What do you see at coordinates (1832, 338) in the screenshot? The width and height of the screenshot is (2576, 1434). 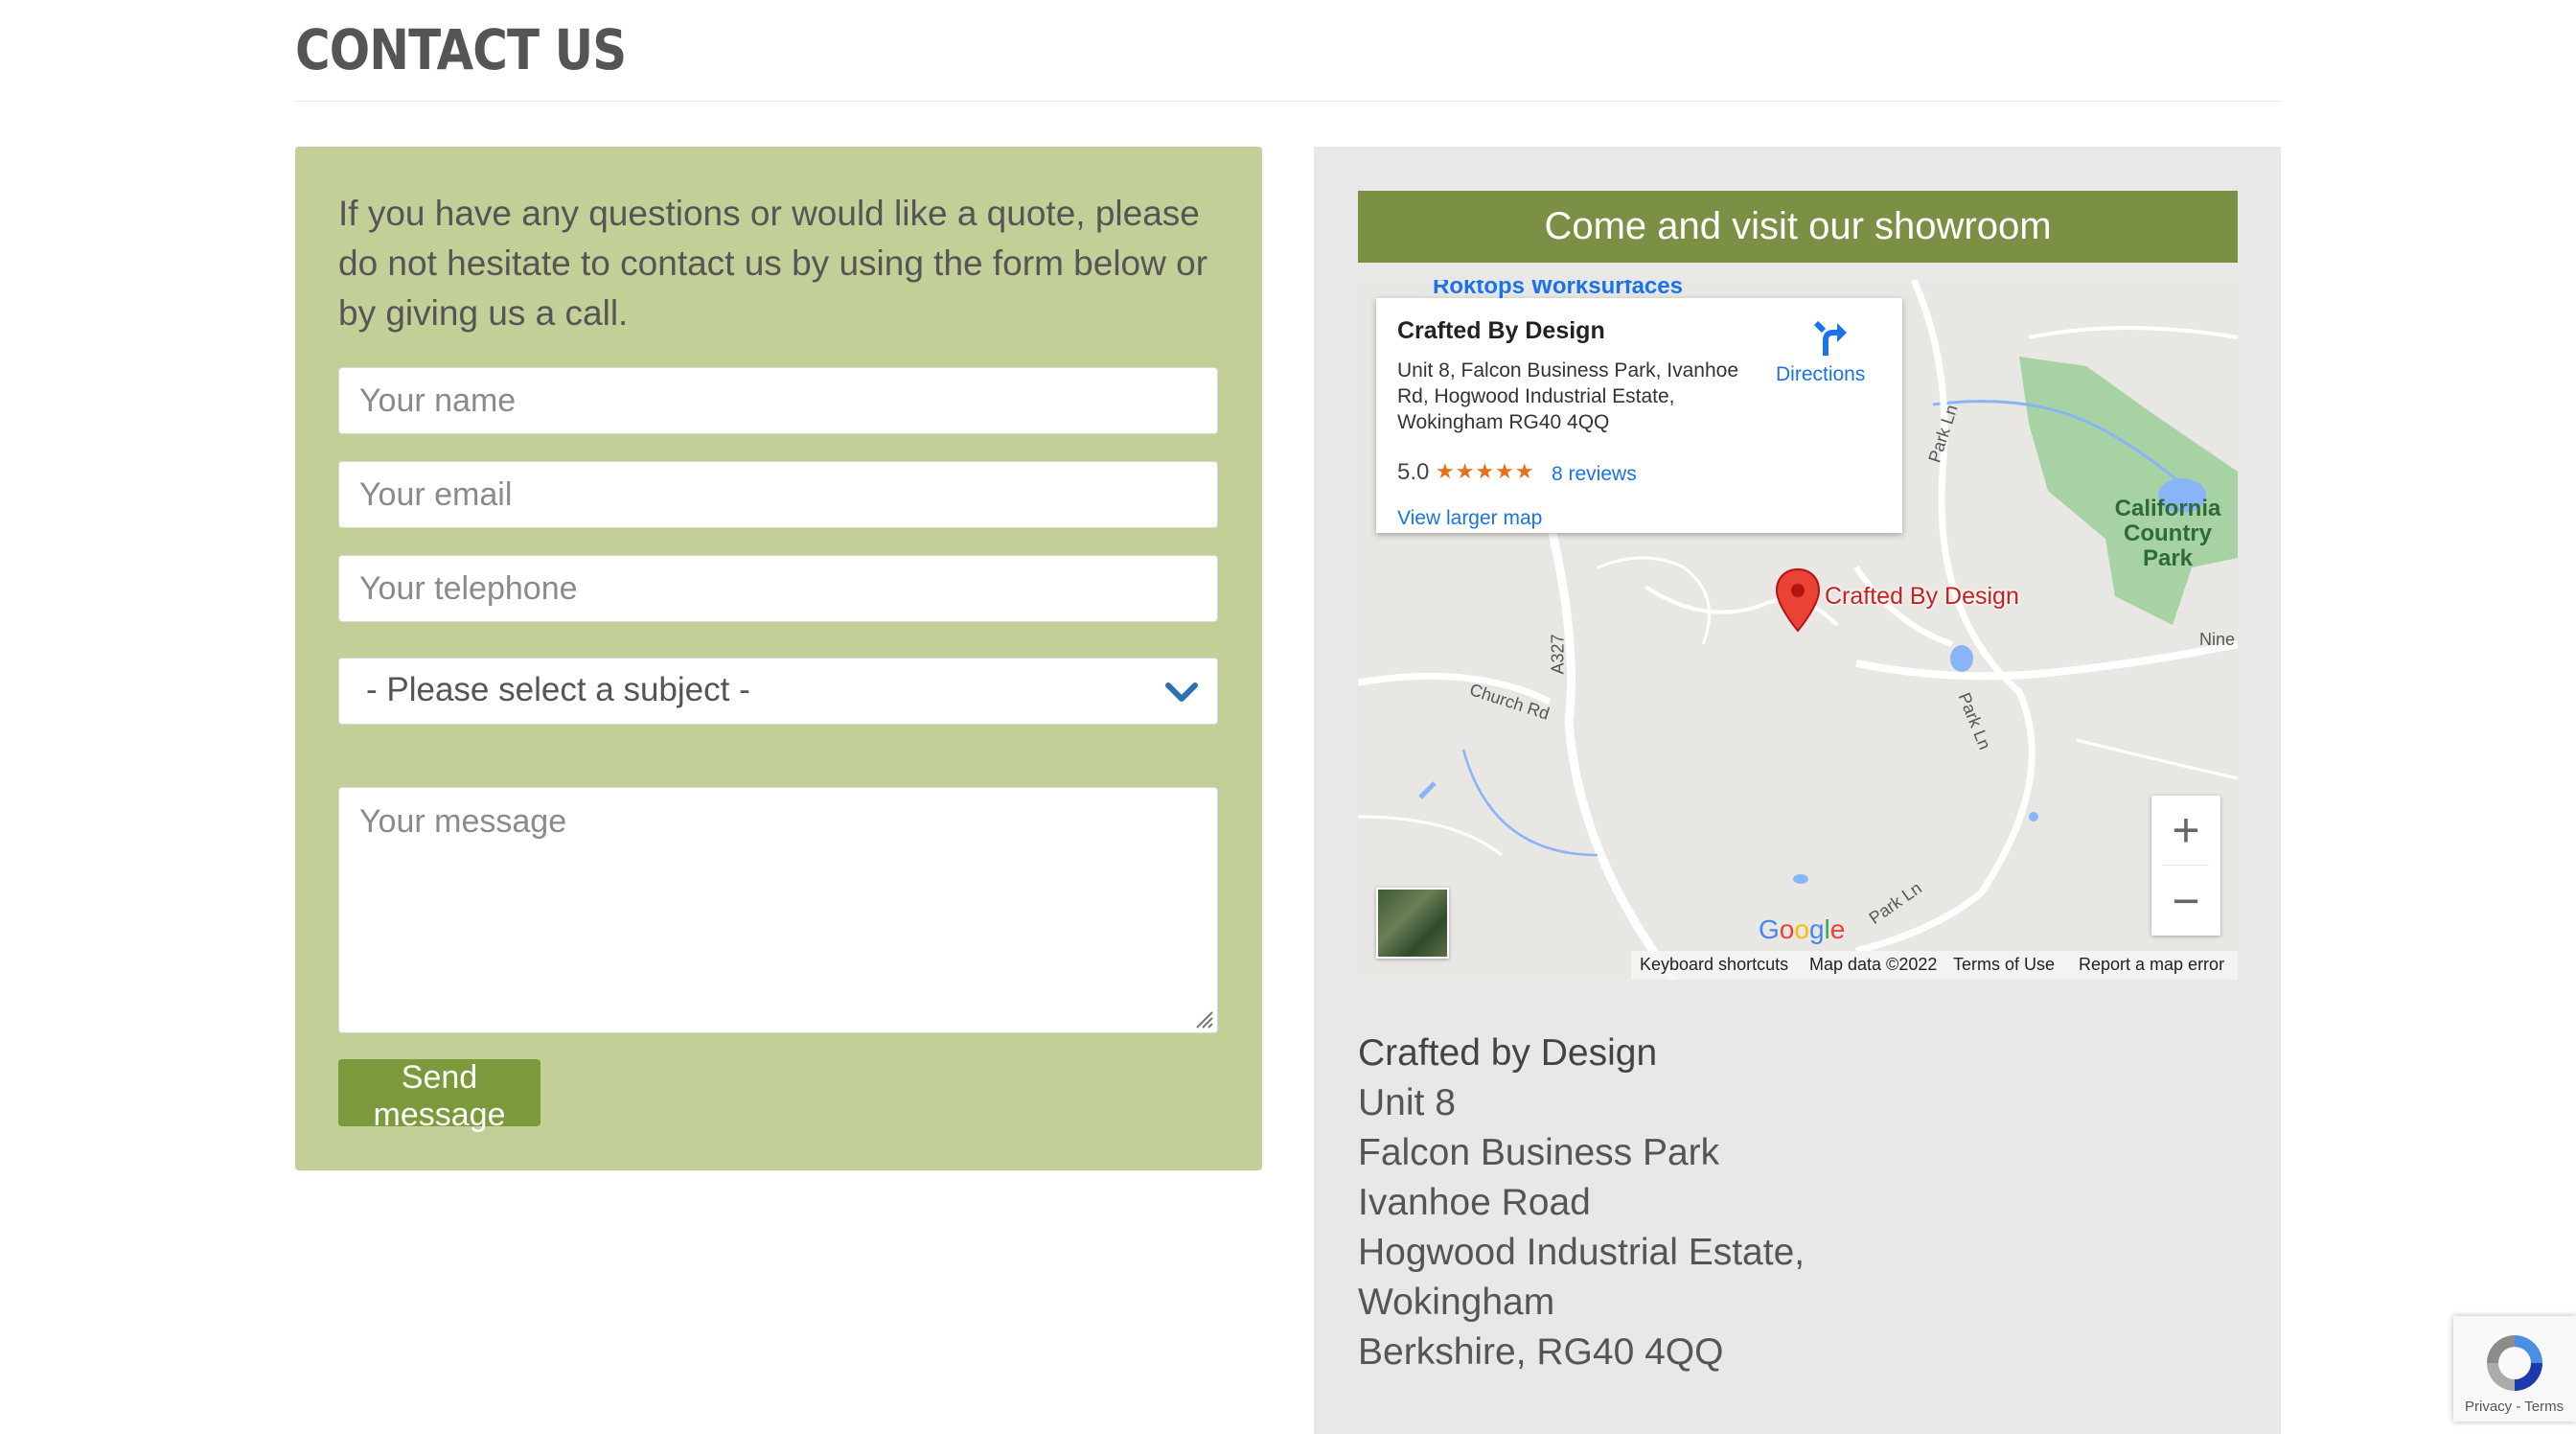 I see `directions-icon` at bounding box center [1832, 338].